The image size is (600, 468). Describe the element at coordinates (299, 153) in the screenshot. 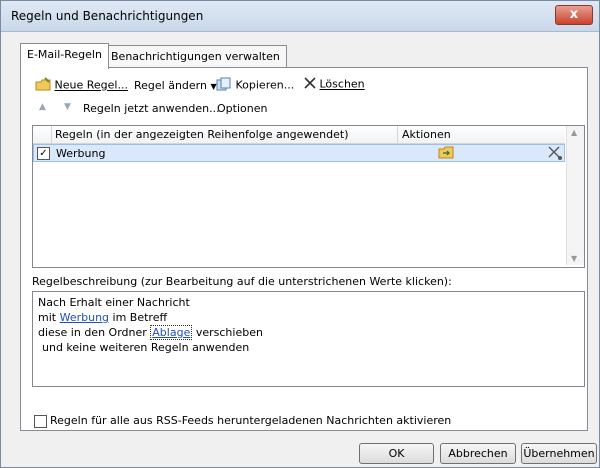

I see `table-row: ✓ Werbung` at that location.